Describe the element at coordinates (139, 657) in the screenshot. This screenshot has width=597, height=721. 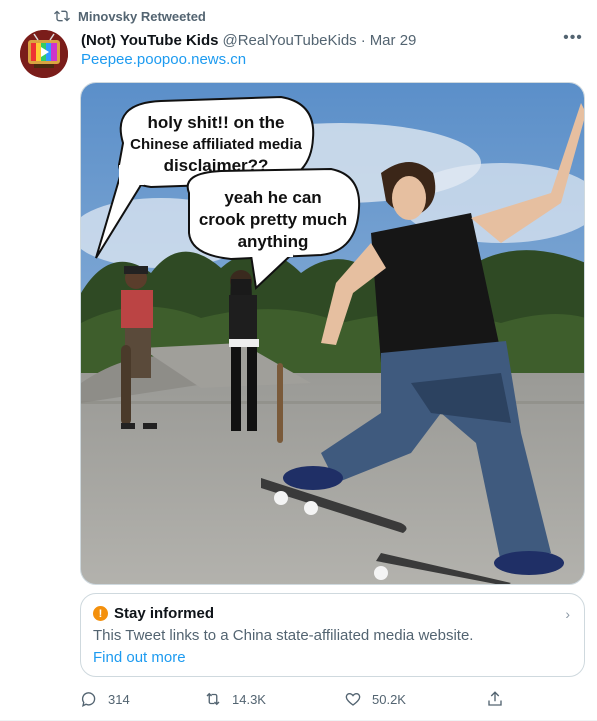
I see `find-out-more-link: Find out more` at that location.